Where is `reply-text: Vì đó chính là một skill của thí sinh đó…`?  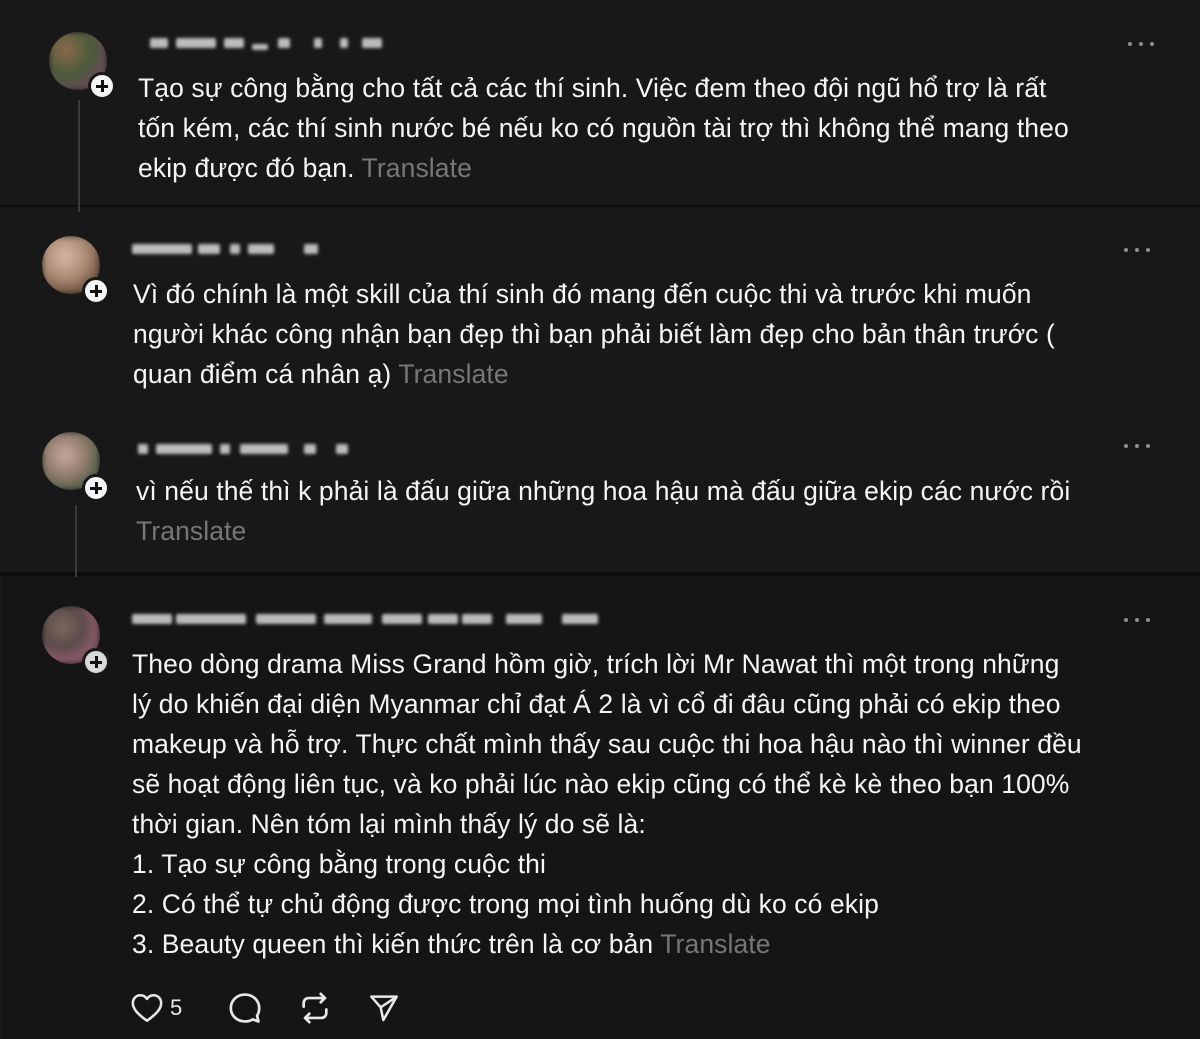
reply-text: Vì đó chính là một skill của thí sinh đó… is located at coordinates (658, 334).